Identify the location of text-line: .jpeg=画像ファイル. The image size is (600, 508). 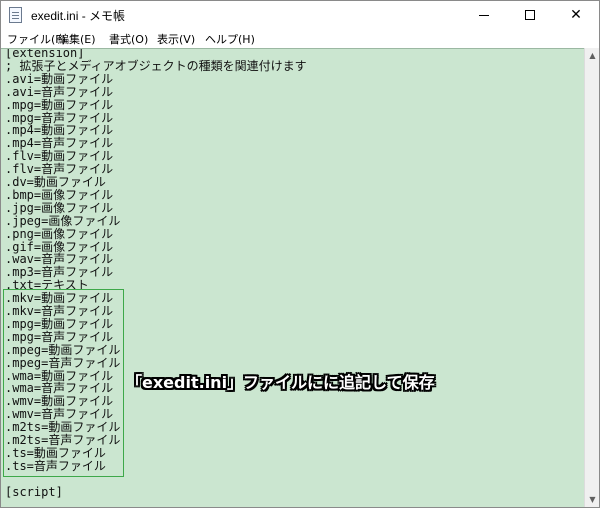
(63, 220).